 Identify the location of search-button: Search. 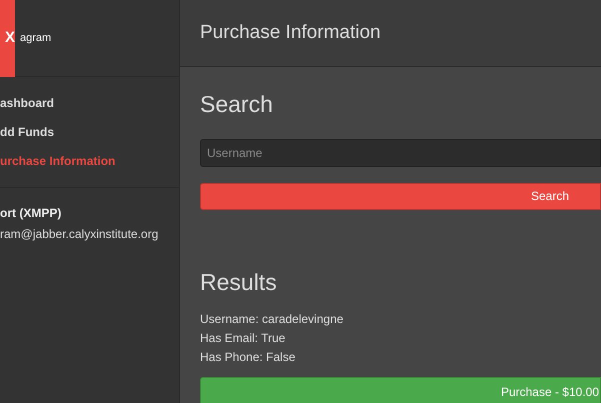
(400, 196).